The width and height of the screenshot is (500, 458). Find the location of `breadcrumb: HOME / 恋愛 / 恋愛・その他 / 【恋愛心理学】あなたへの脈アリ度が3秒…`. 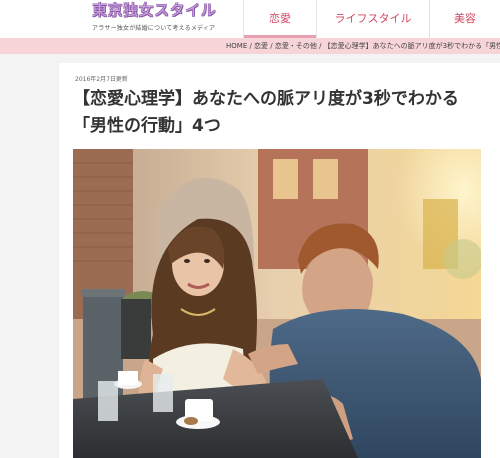

breadcrumb: HOME / 恋愛 / 恋愛・その他 / 【恋愛心理学】あなたへの脈アリ度が3秒… is located at coordinates (363, 46).